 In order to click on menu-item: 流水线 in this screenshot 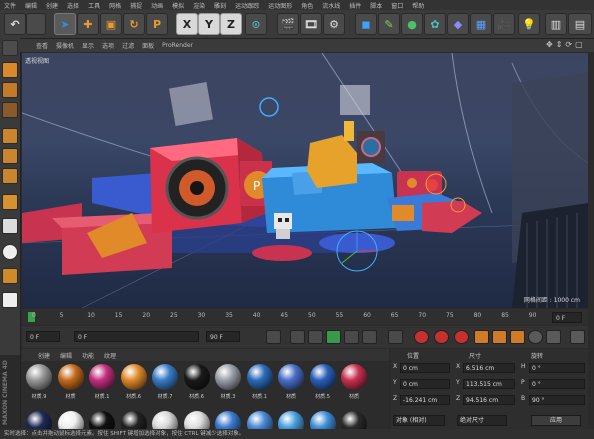, I will do `click(331, 5)`.